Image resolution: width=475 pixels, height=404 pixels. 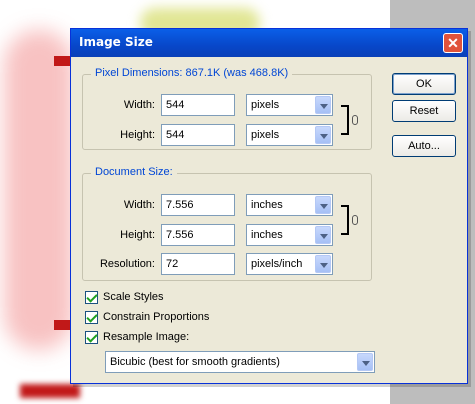 I want to click on ok-button: OK, so click(x=424, y=84).